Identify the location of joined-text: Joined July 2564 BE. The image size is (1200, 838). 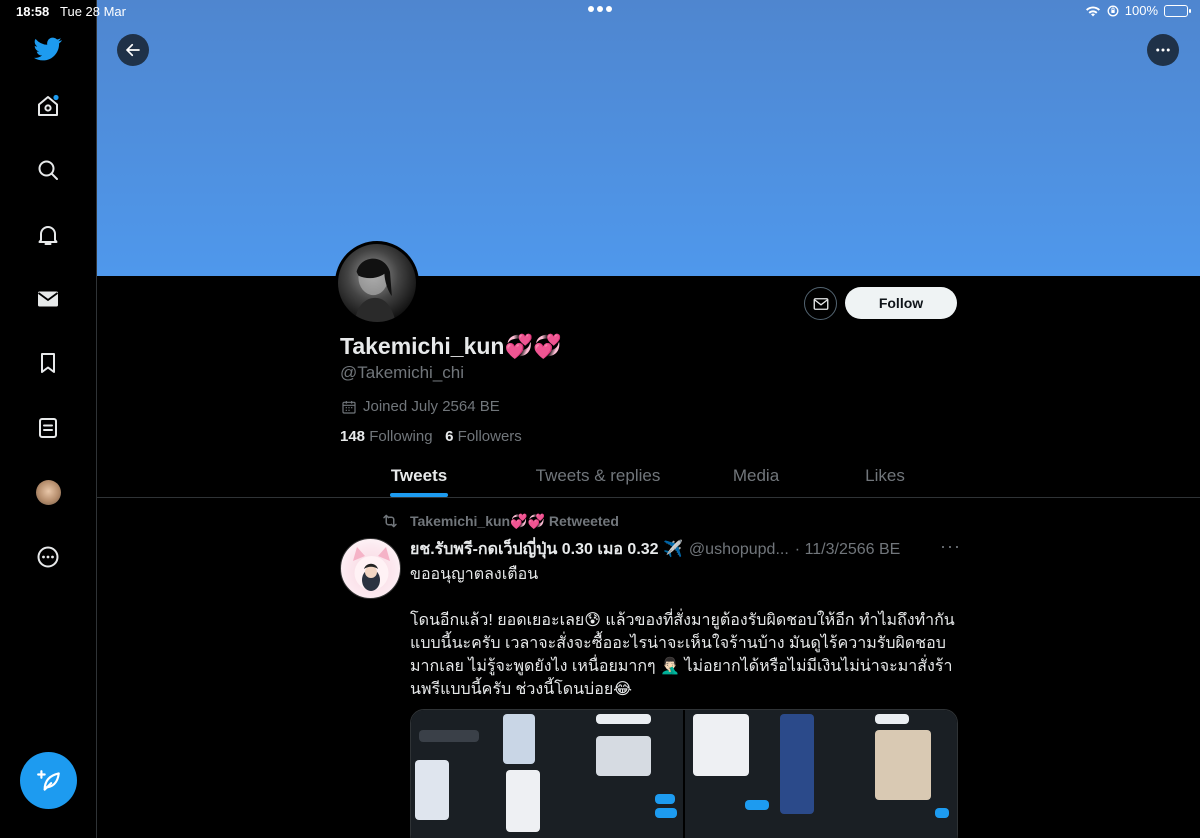
(431, 406).